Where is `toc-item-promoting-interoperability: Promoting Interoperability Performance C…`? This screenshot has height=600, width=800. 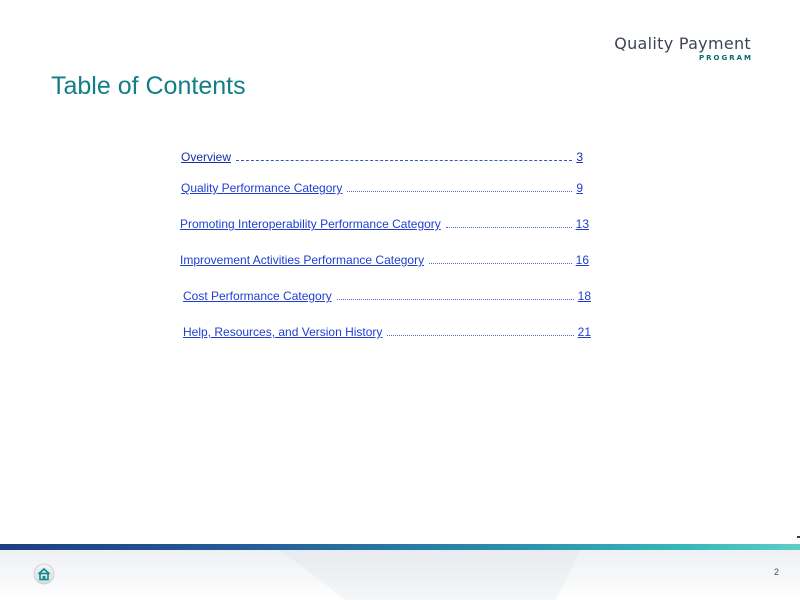
toc-item-promoting-interoperability: Promoting Interoperability Performance C… is located at coordinates (384, 225).